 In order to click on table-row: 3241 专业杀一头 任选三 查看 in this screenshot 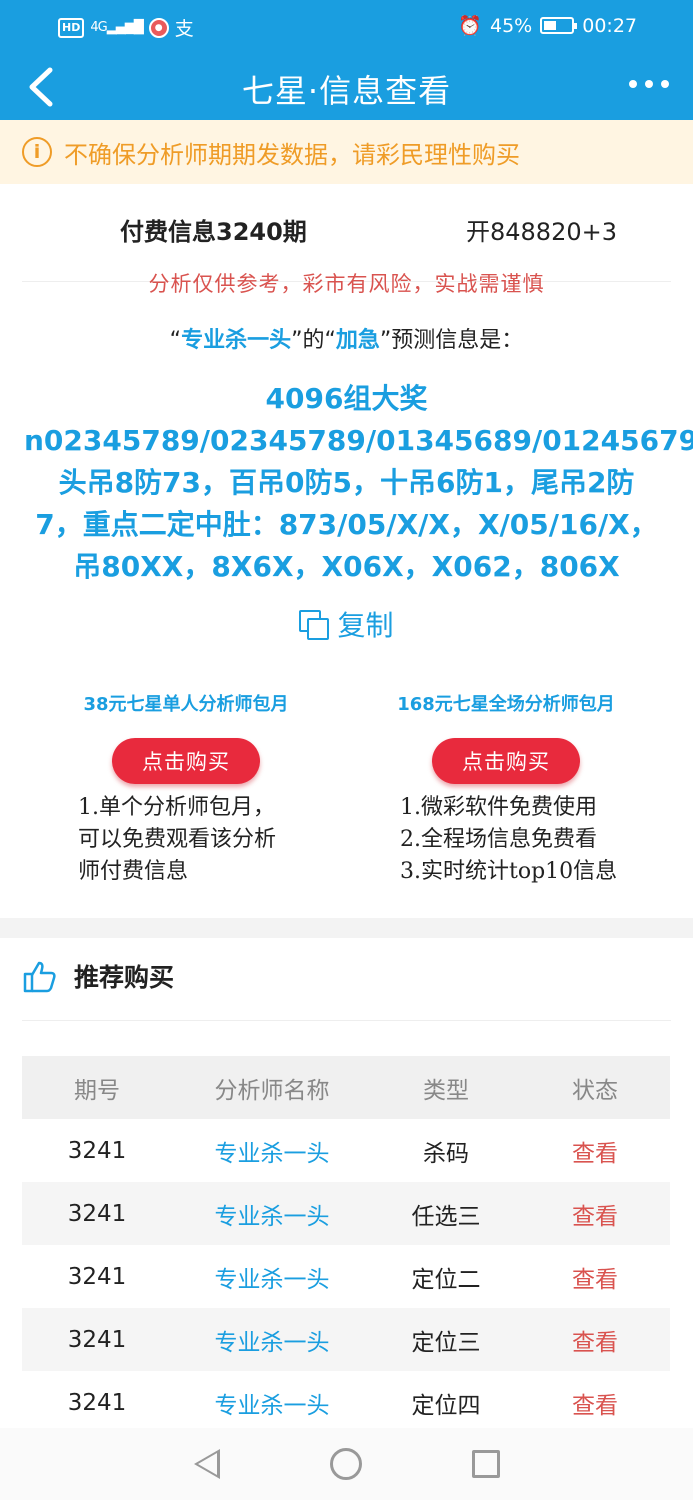, I will do `click(346, 1213)`.